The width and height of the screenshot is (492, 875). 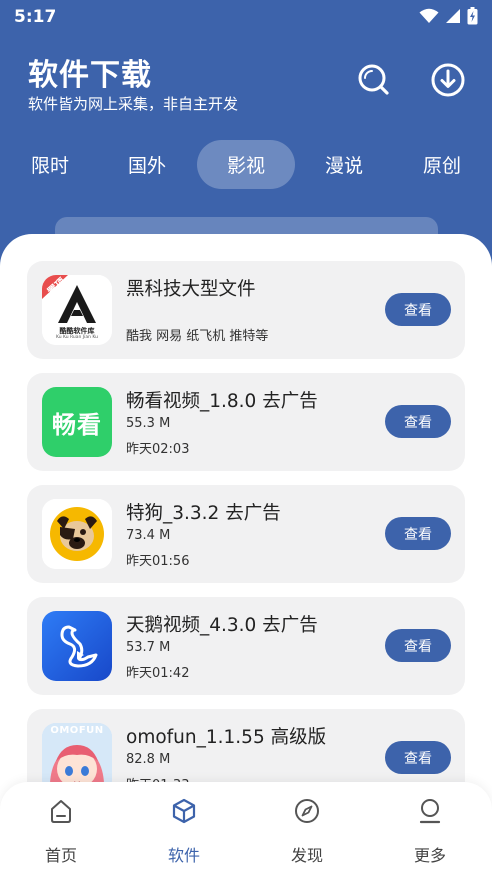 I want to click on nav-more: 更多, so click(x=430, y=831).